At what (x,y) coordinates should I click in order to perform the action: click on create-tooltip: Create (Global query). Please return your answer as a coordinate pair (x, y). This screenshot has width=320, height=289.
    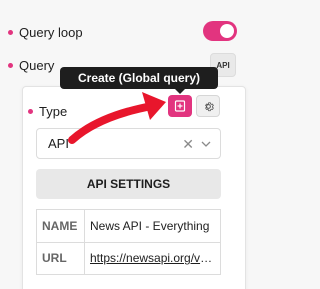
    Looking at the image, I should click on (139, 78).